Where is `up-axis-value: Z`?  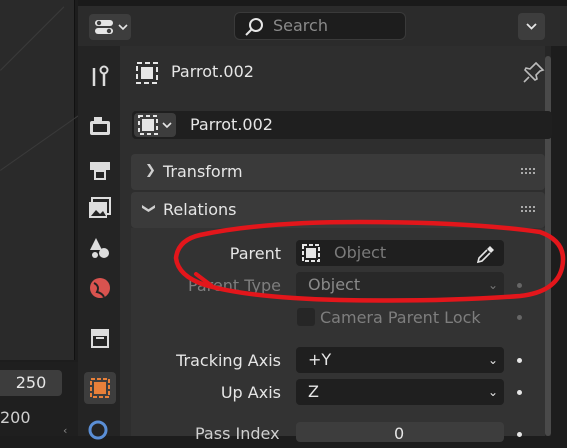
up-axis-value: Z is located at coordinates (313, 391).